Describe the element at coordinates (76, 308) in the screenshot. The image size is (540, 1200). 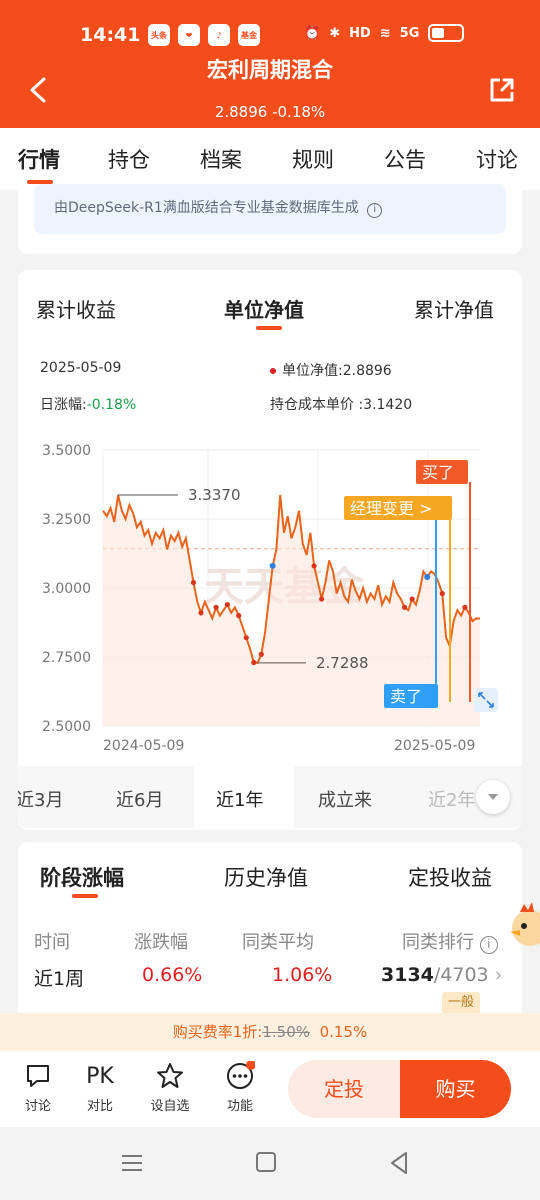
I see `chart-tab-cumulative-return: 累计收益` at that location.